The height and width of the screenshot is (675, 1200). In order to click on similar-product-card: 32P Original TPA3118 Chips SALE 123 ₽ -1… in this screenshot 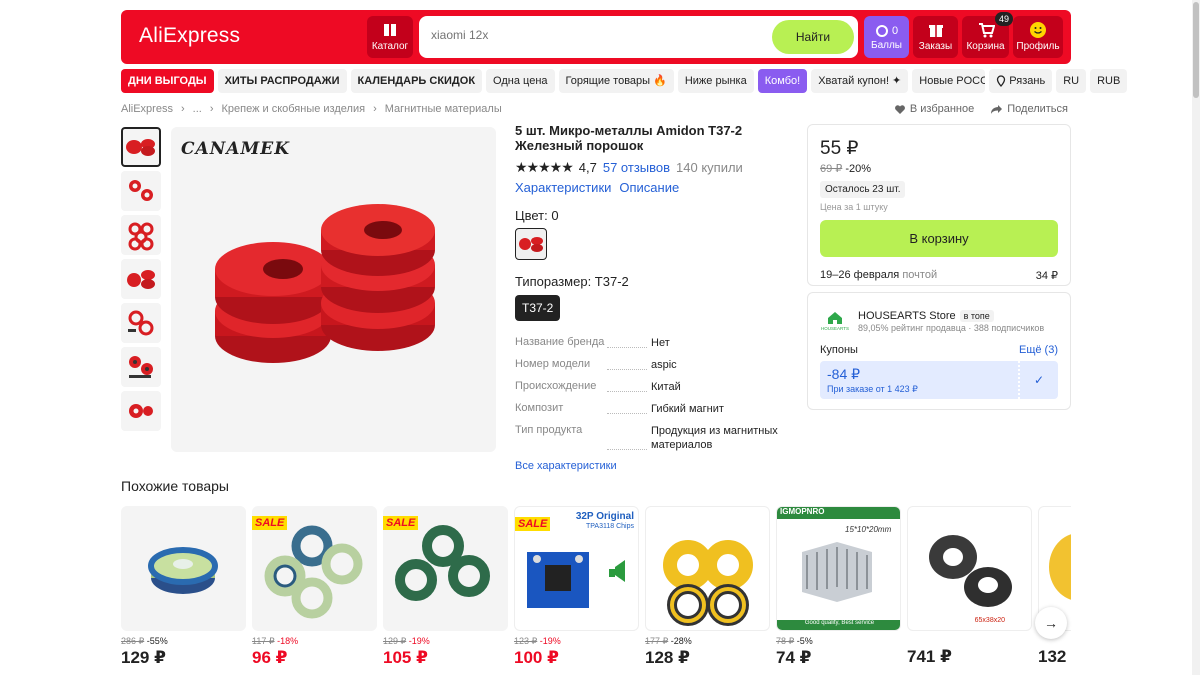, I will do `click(576, 587)`.